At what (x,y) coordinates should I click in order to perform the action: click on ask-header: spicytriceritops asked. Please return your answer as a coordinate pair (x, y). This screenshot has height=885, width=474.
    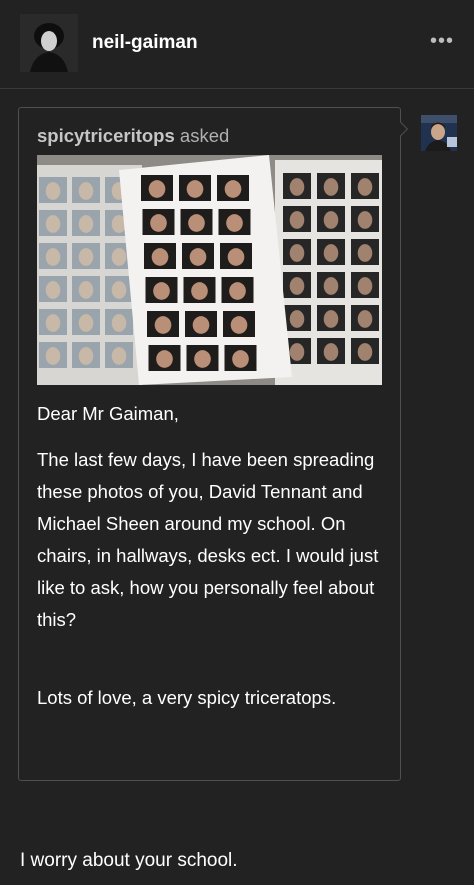
    Looking at the image, I should click on (133, 136).